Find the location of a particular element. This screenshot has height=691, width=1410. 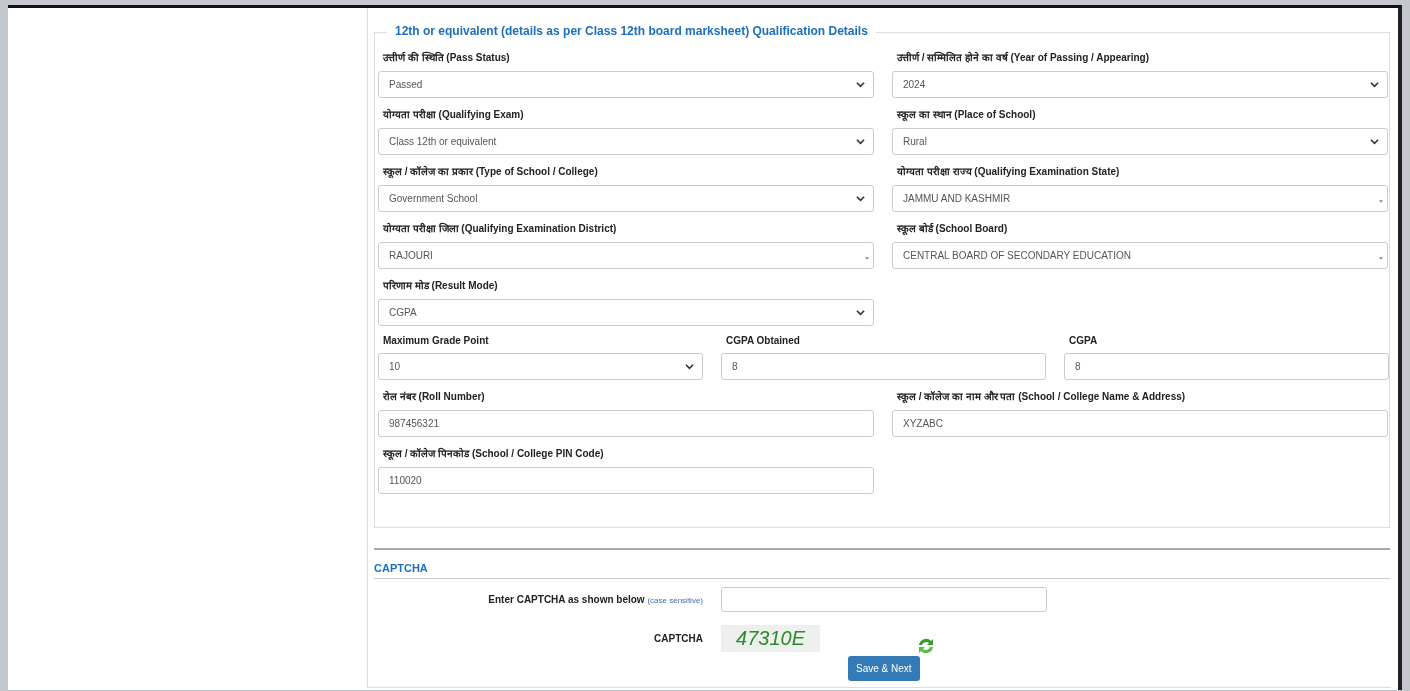

refresh-icon is located at coordinates (926, 646).